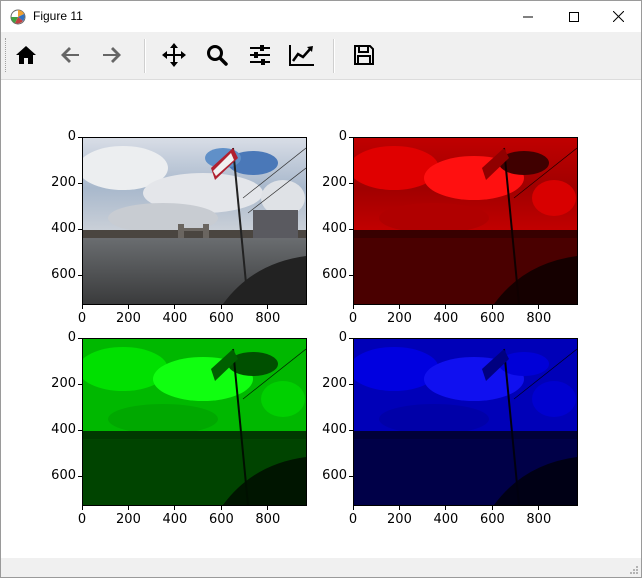 This screenshot has width=642, height=578. I want to click on toolbar-separator, so click(334, 56).